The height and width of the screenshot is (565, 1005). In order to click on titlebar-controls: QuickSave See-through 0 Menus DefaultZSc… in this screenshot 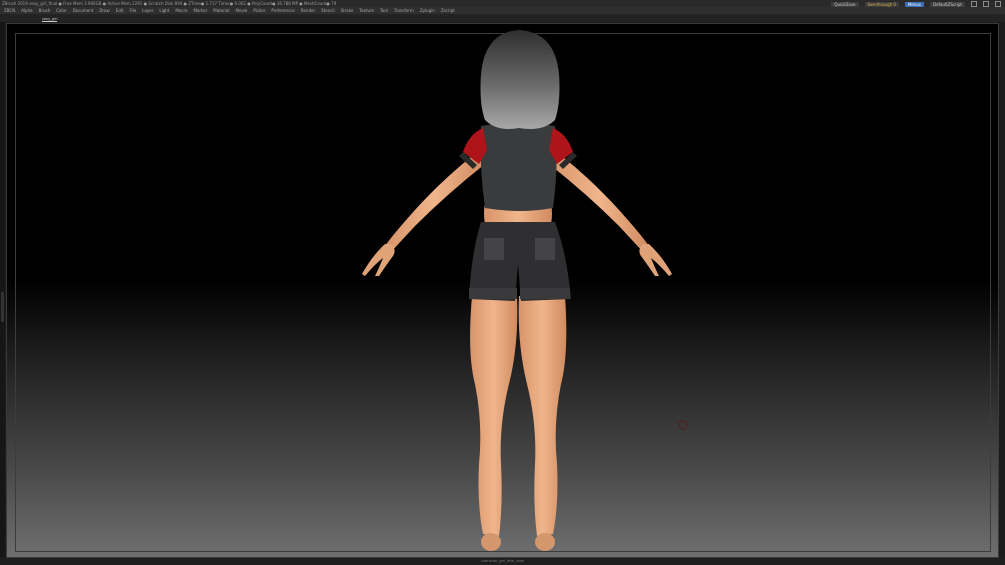, I will do `click(916, 3)`.